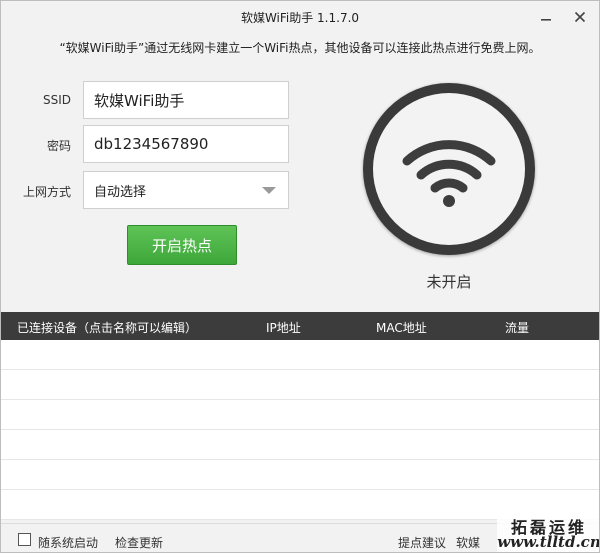 This screenshot has height=553, width=600. I want to click on close-icon, so click(580, 17).